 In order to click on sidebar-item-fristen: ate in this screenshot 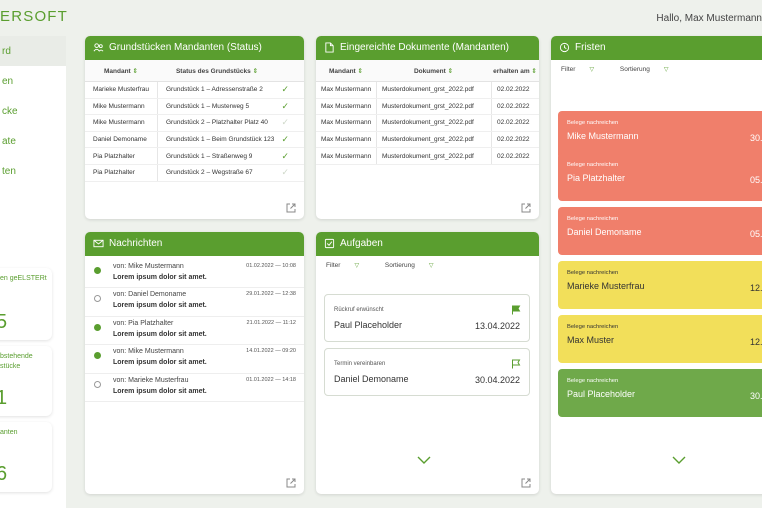, I will do `click(33, 141)`.